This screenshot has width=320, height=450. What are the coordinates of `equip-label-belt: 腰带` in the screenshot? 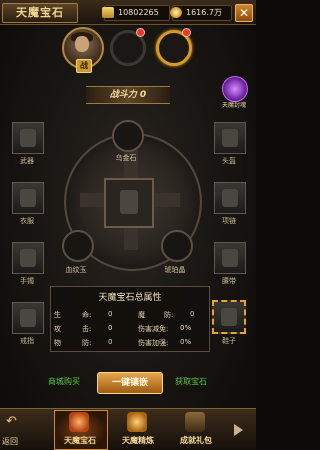 It's located at (229, 281).